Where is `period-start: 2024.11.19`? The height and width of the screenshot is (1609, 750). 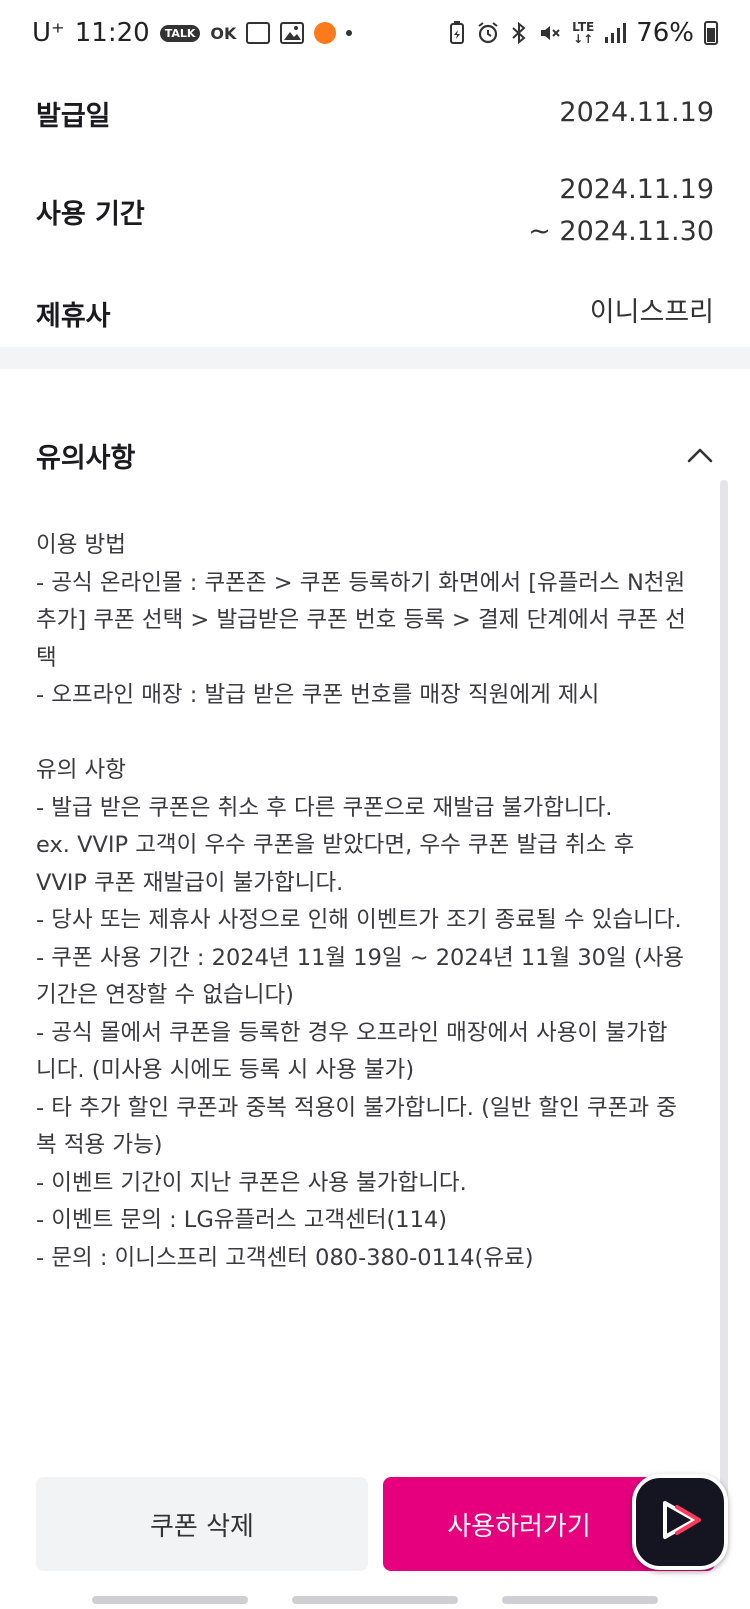 period-start: 2024.11.19 is located at coordinates (636, 189).